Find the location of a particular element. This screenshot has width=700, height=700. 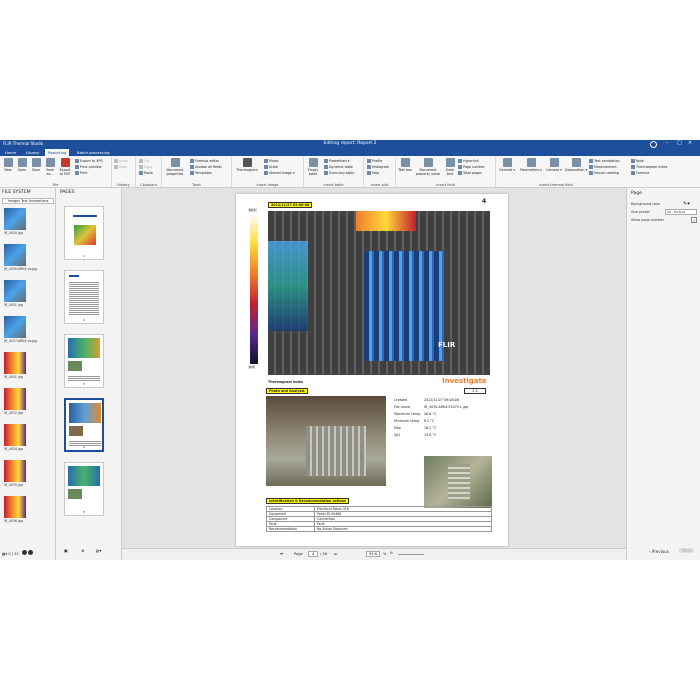

parameters-button: Parameters ▾ is located at coordinates (531, 165).